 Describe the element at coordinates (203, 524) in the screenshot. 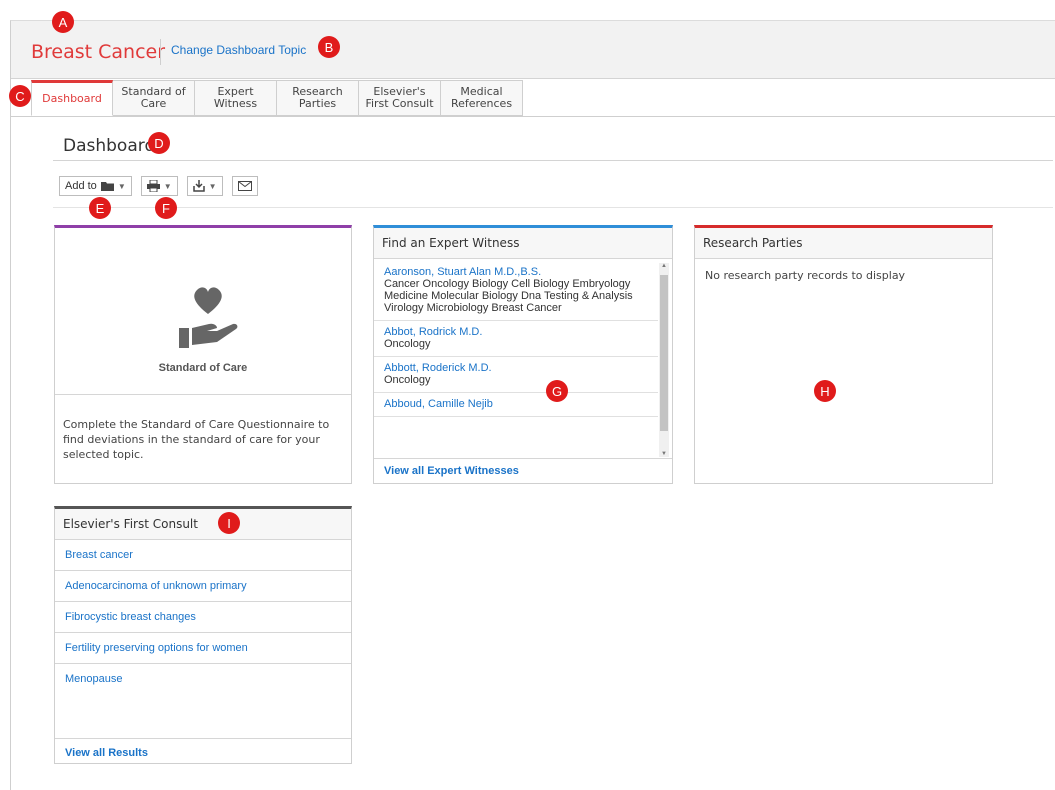

I see `first-consult-title: Elsevier's First Consult` at that location.